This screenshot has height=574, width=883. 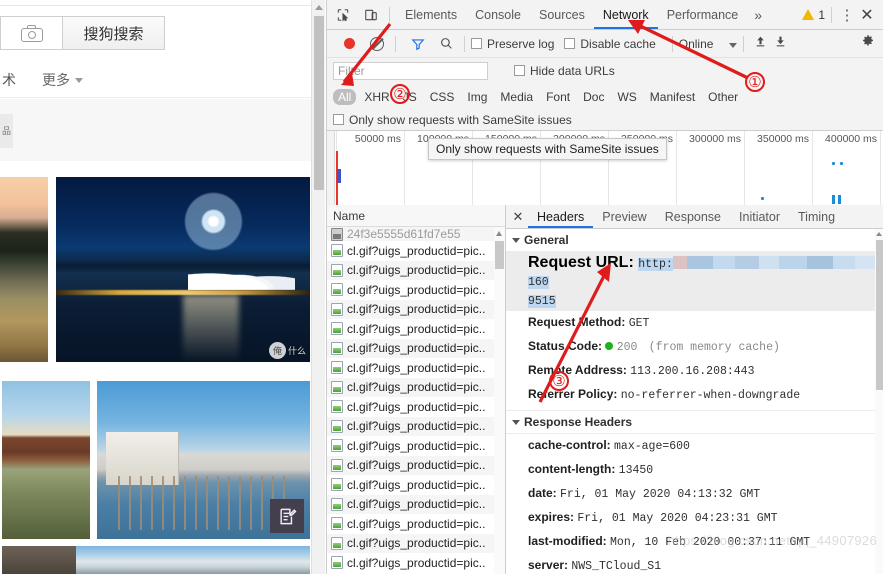 I want to click on image-result-venice-waterfront, so click(x=203, y=460).